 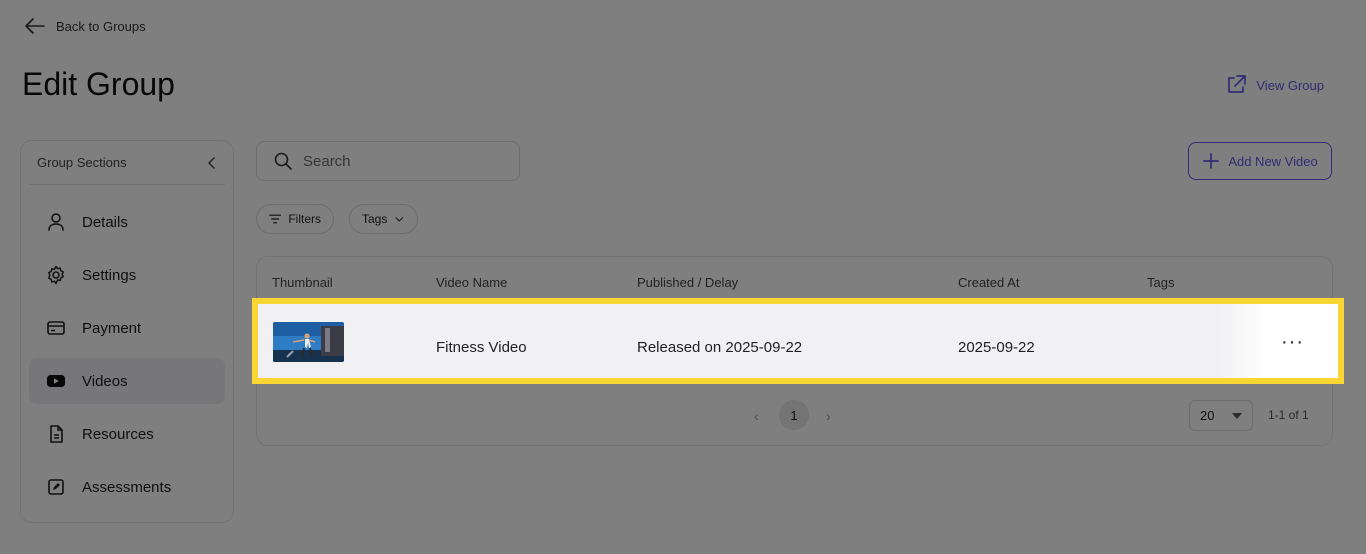 What do you see at coordinates (56, 434) in the screenshot?
I see `document-icon` at bounding box center [56, 434].